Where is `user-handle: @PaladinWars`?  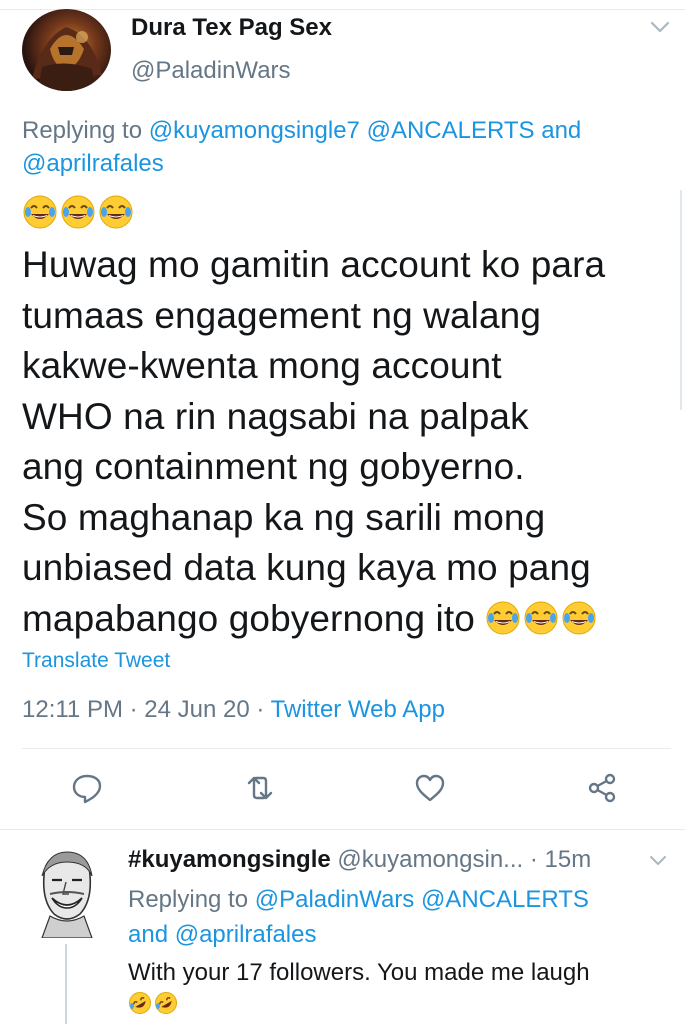
user-handle: @PaladinWars is located at coordinates (211, 71).